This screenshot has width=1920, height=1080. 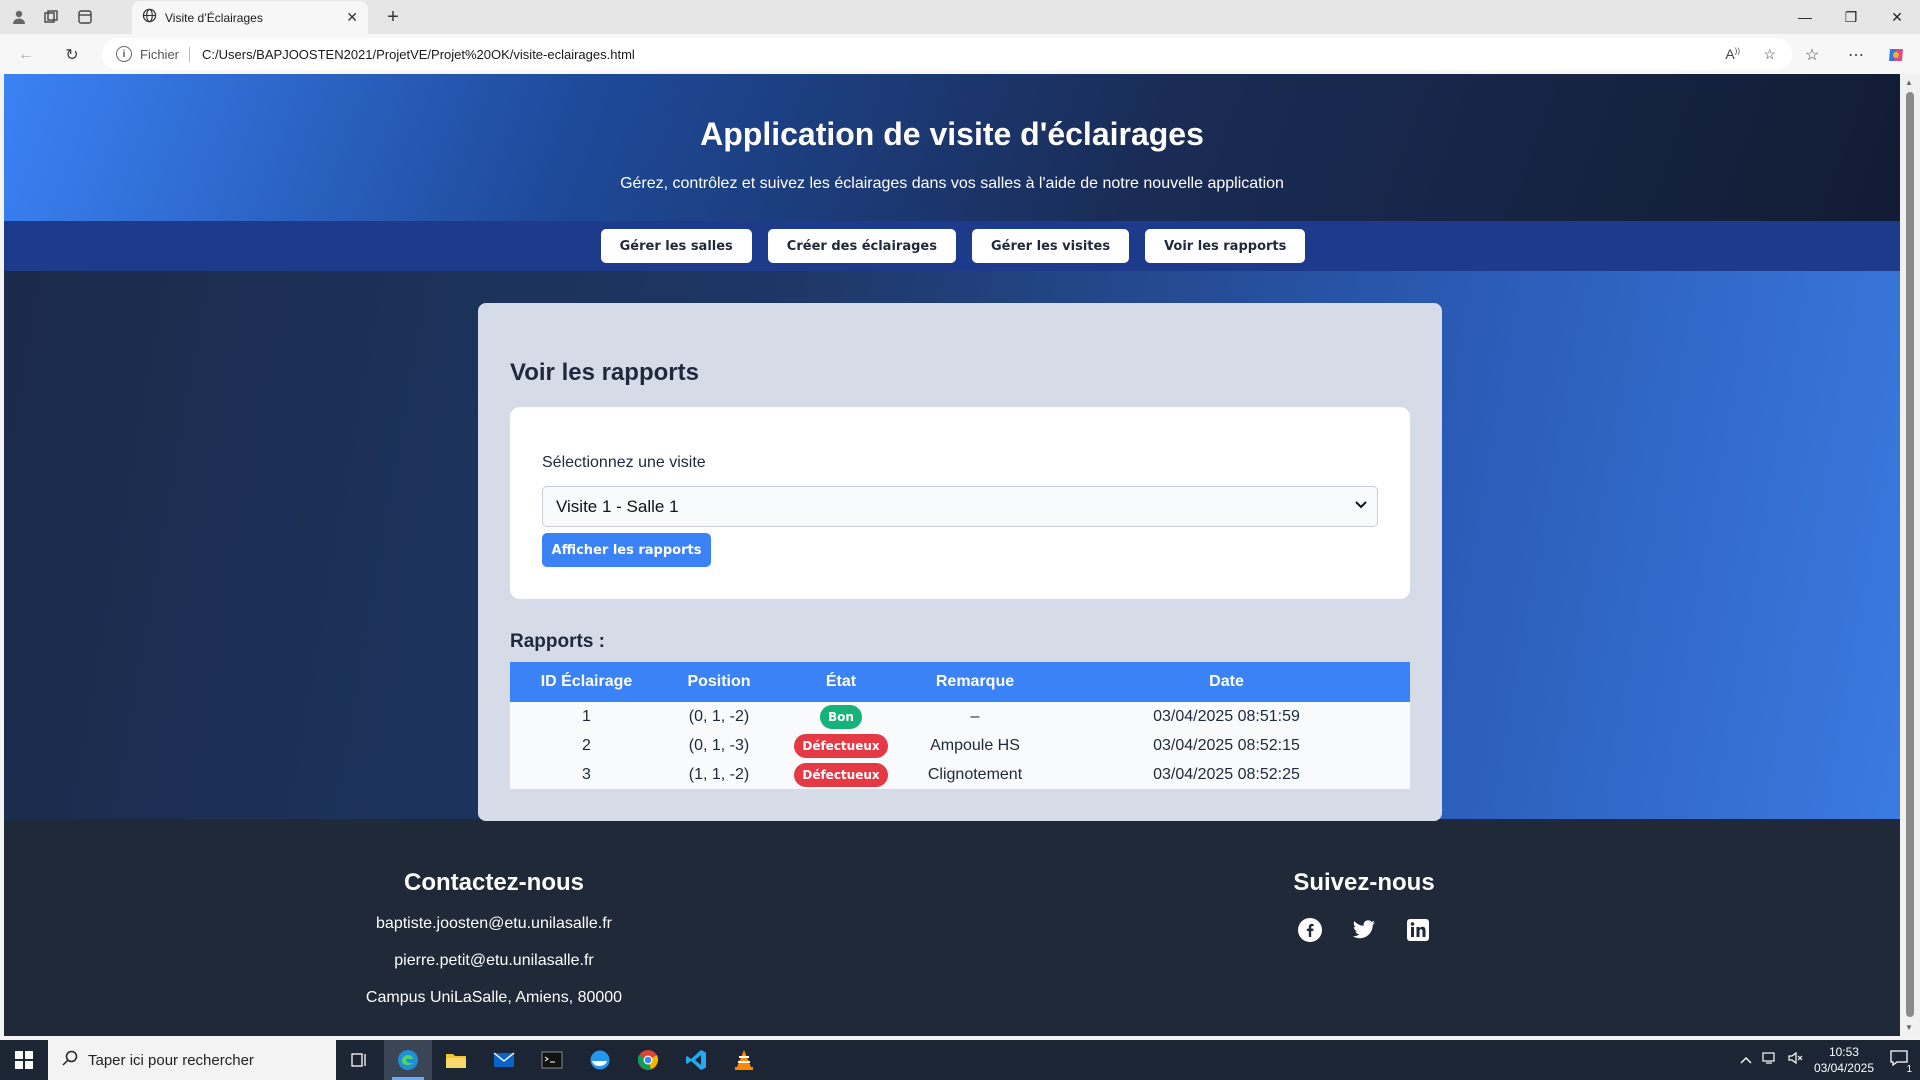 I want to click on favorite-star-icon: ☆, so click(x=1769, y=54).